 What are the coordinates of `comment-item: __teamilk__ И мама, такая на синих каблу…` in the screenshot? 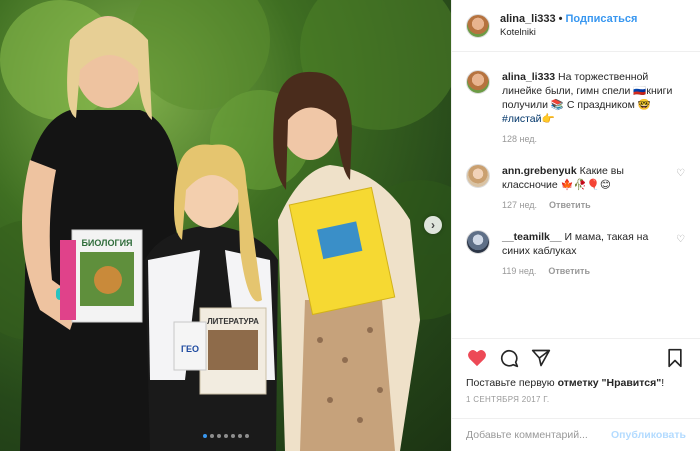 It's located at (576, 244).